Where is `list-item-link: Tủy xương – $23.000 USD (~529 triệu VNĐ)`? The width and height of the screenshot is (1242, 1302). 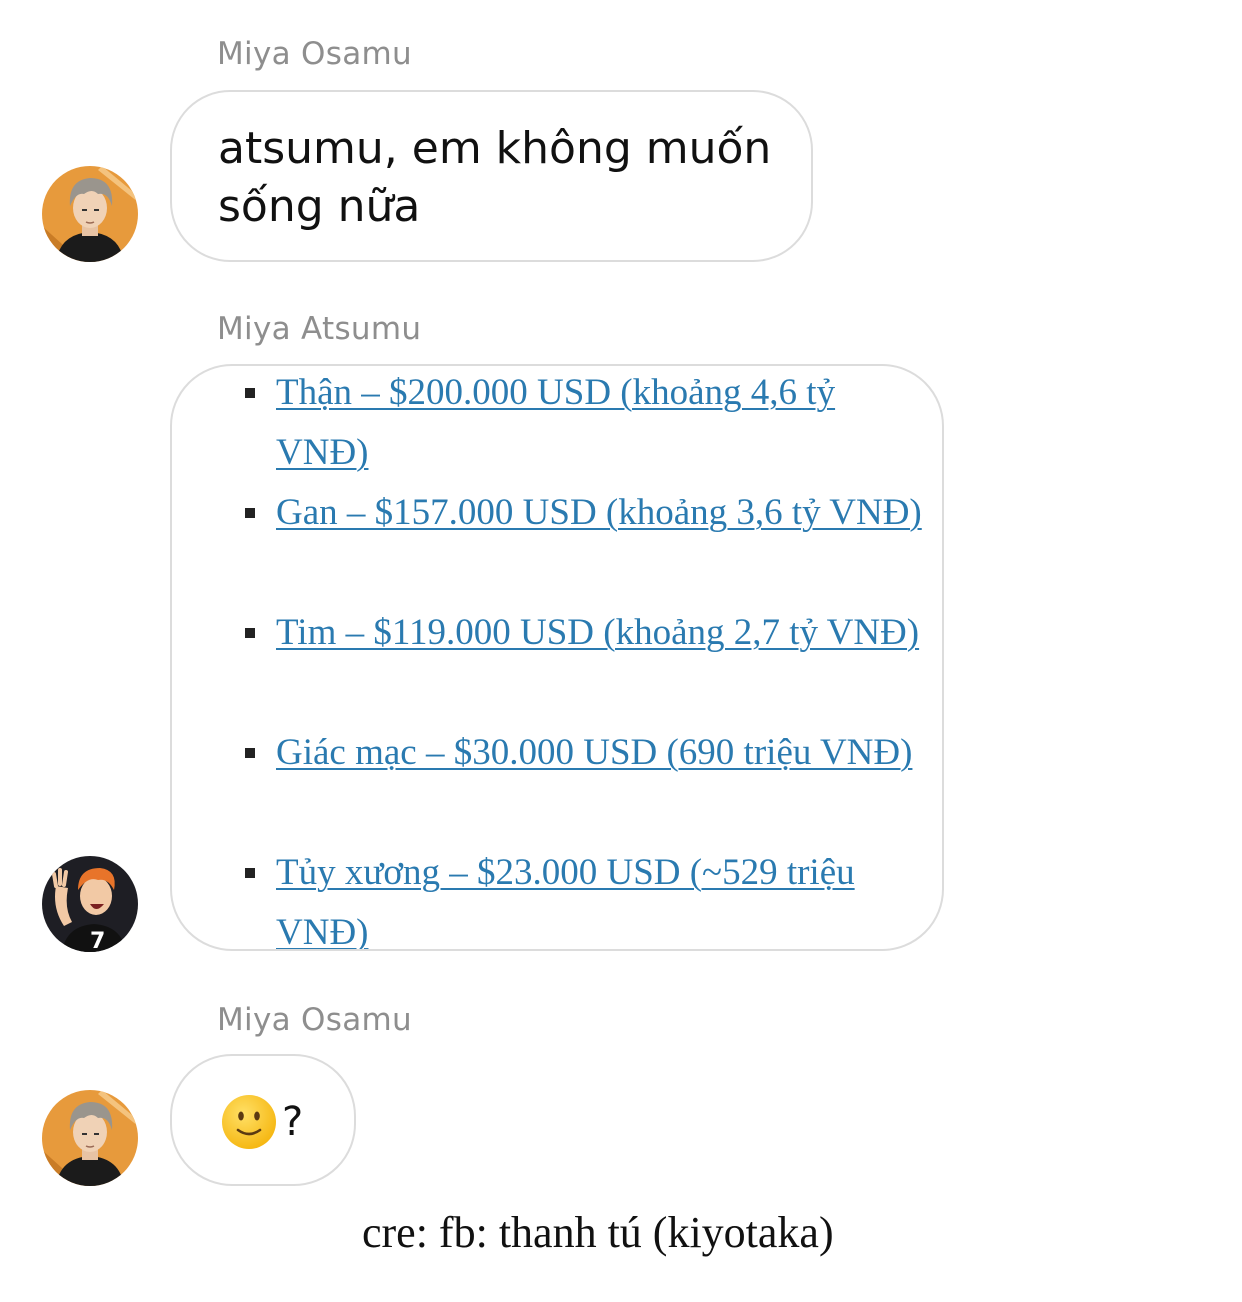 list-item-link: Tủy xương – $23.000 USD (~529 triệu VNĐ) is located at coordinates (565, 900).